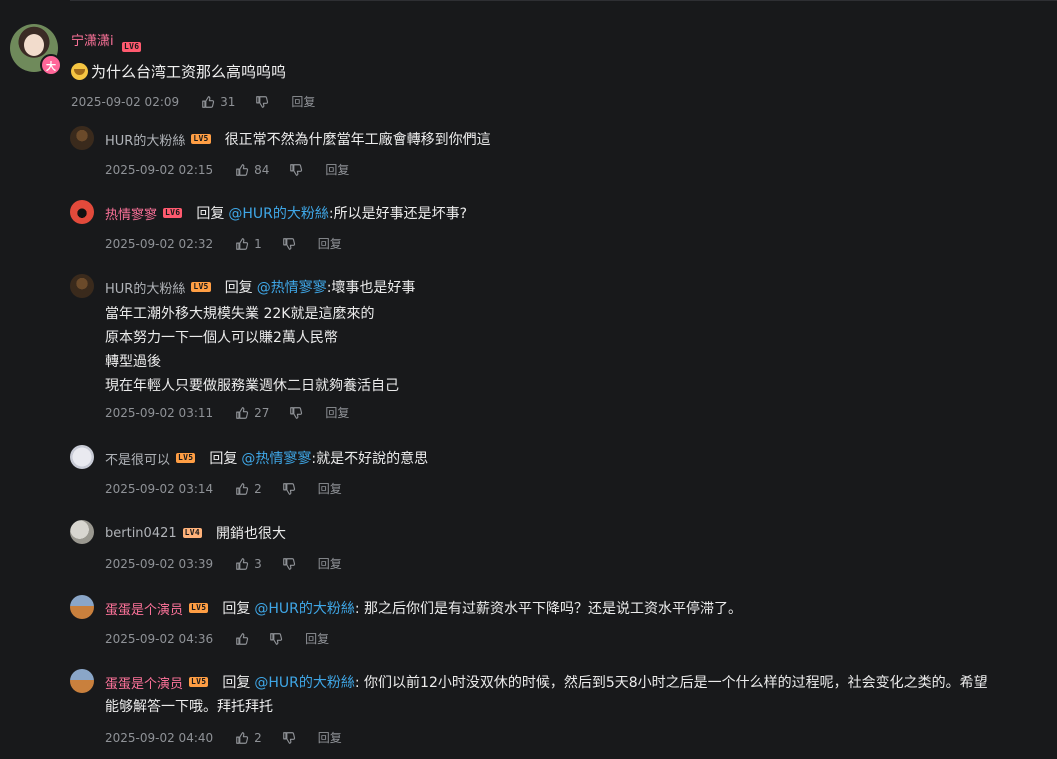 Image resolution: width=1057 pixels, height=759 pixels. Describe the element at coordinates (370, 459) in the screenshot. I see `comment-body: :就是不好說的意思` at that location.